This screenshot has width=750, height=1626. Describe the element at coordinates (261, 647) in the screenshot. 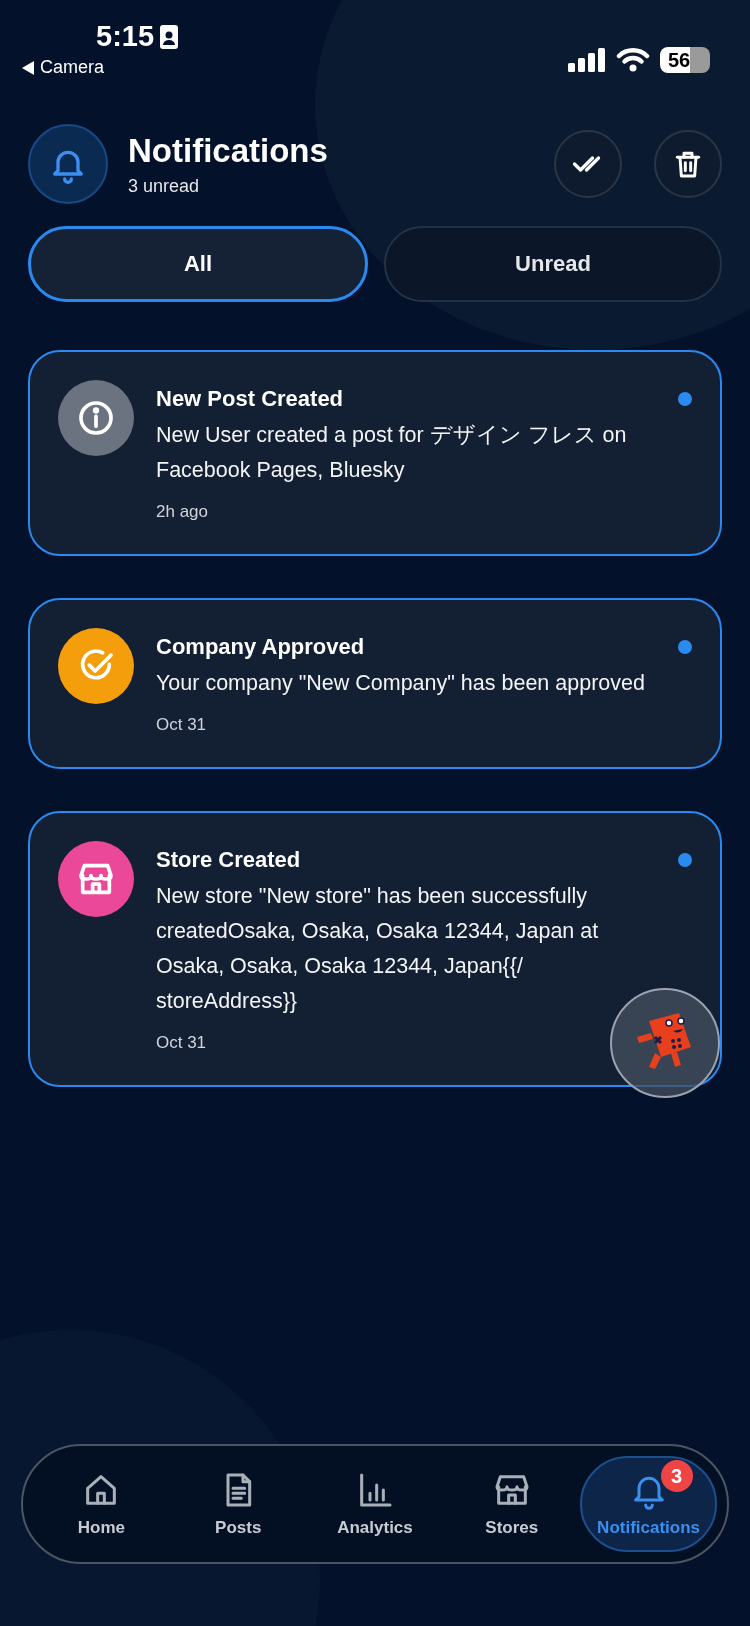

I see `notification-title: Company Approved` at that location.